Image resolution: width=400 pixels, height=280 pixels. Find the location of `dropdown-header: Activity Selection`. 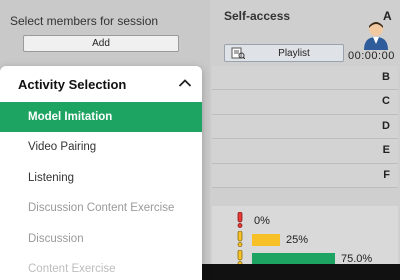

dropdown-header: Activity Selection is located at coordinates (101, 84).